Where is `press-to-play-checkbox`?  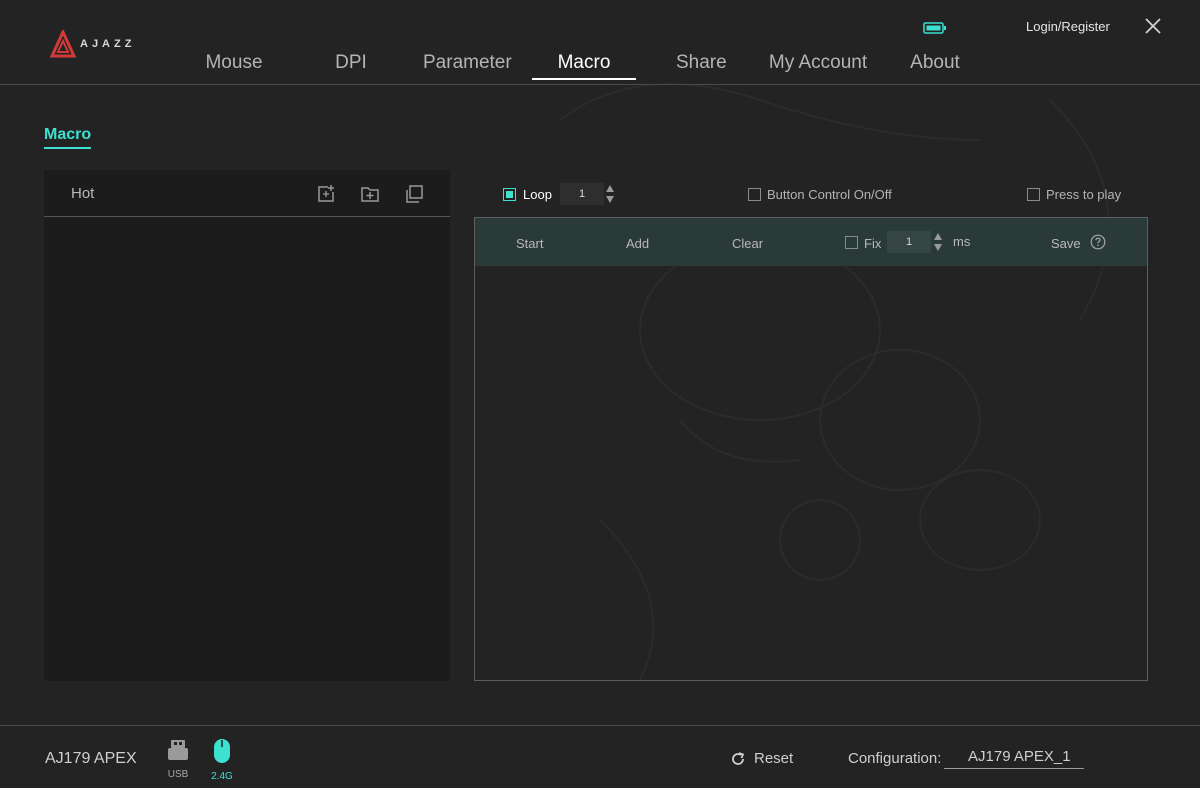
press-to-play-checkbox is located at coordinates (1033, 194).